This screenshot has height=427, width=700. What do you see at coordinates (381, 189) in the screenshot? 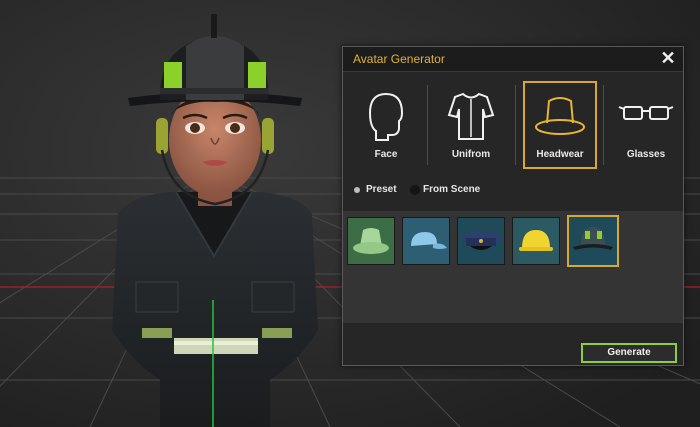
I see `radio-preset-label: Preset` at bounding box center [381, 189].